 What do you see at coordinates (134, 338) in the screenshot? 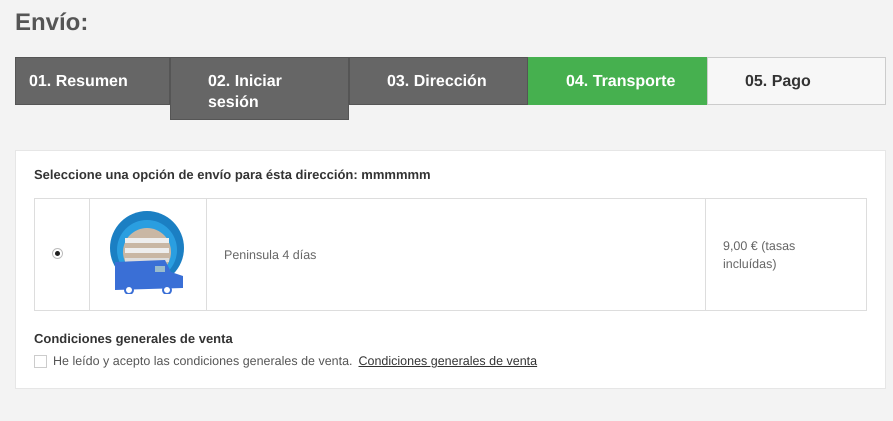
I see `section-heading: Condiciones generales de venta` at bounding box center [134, 338].